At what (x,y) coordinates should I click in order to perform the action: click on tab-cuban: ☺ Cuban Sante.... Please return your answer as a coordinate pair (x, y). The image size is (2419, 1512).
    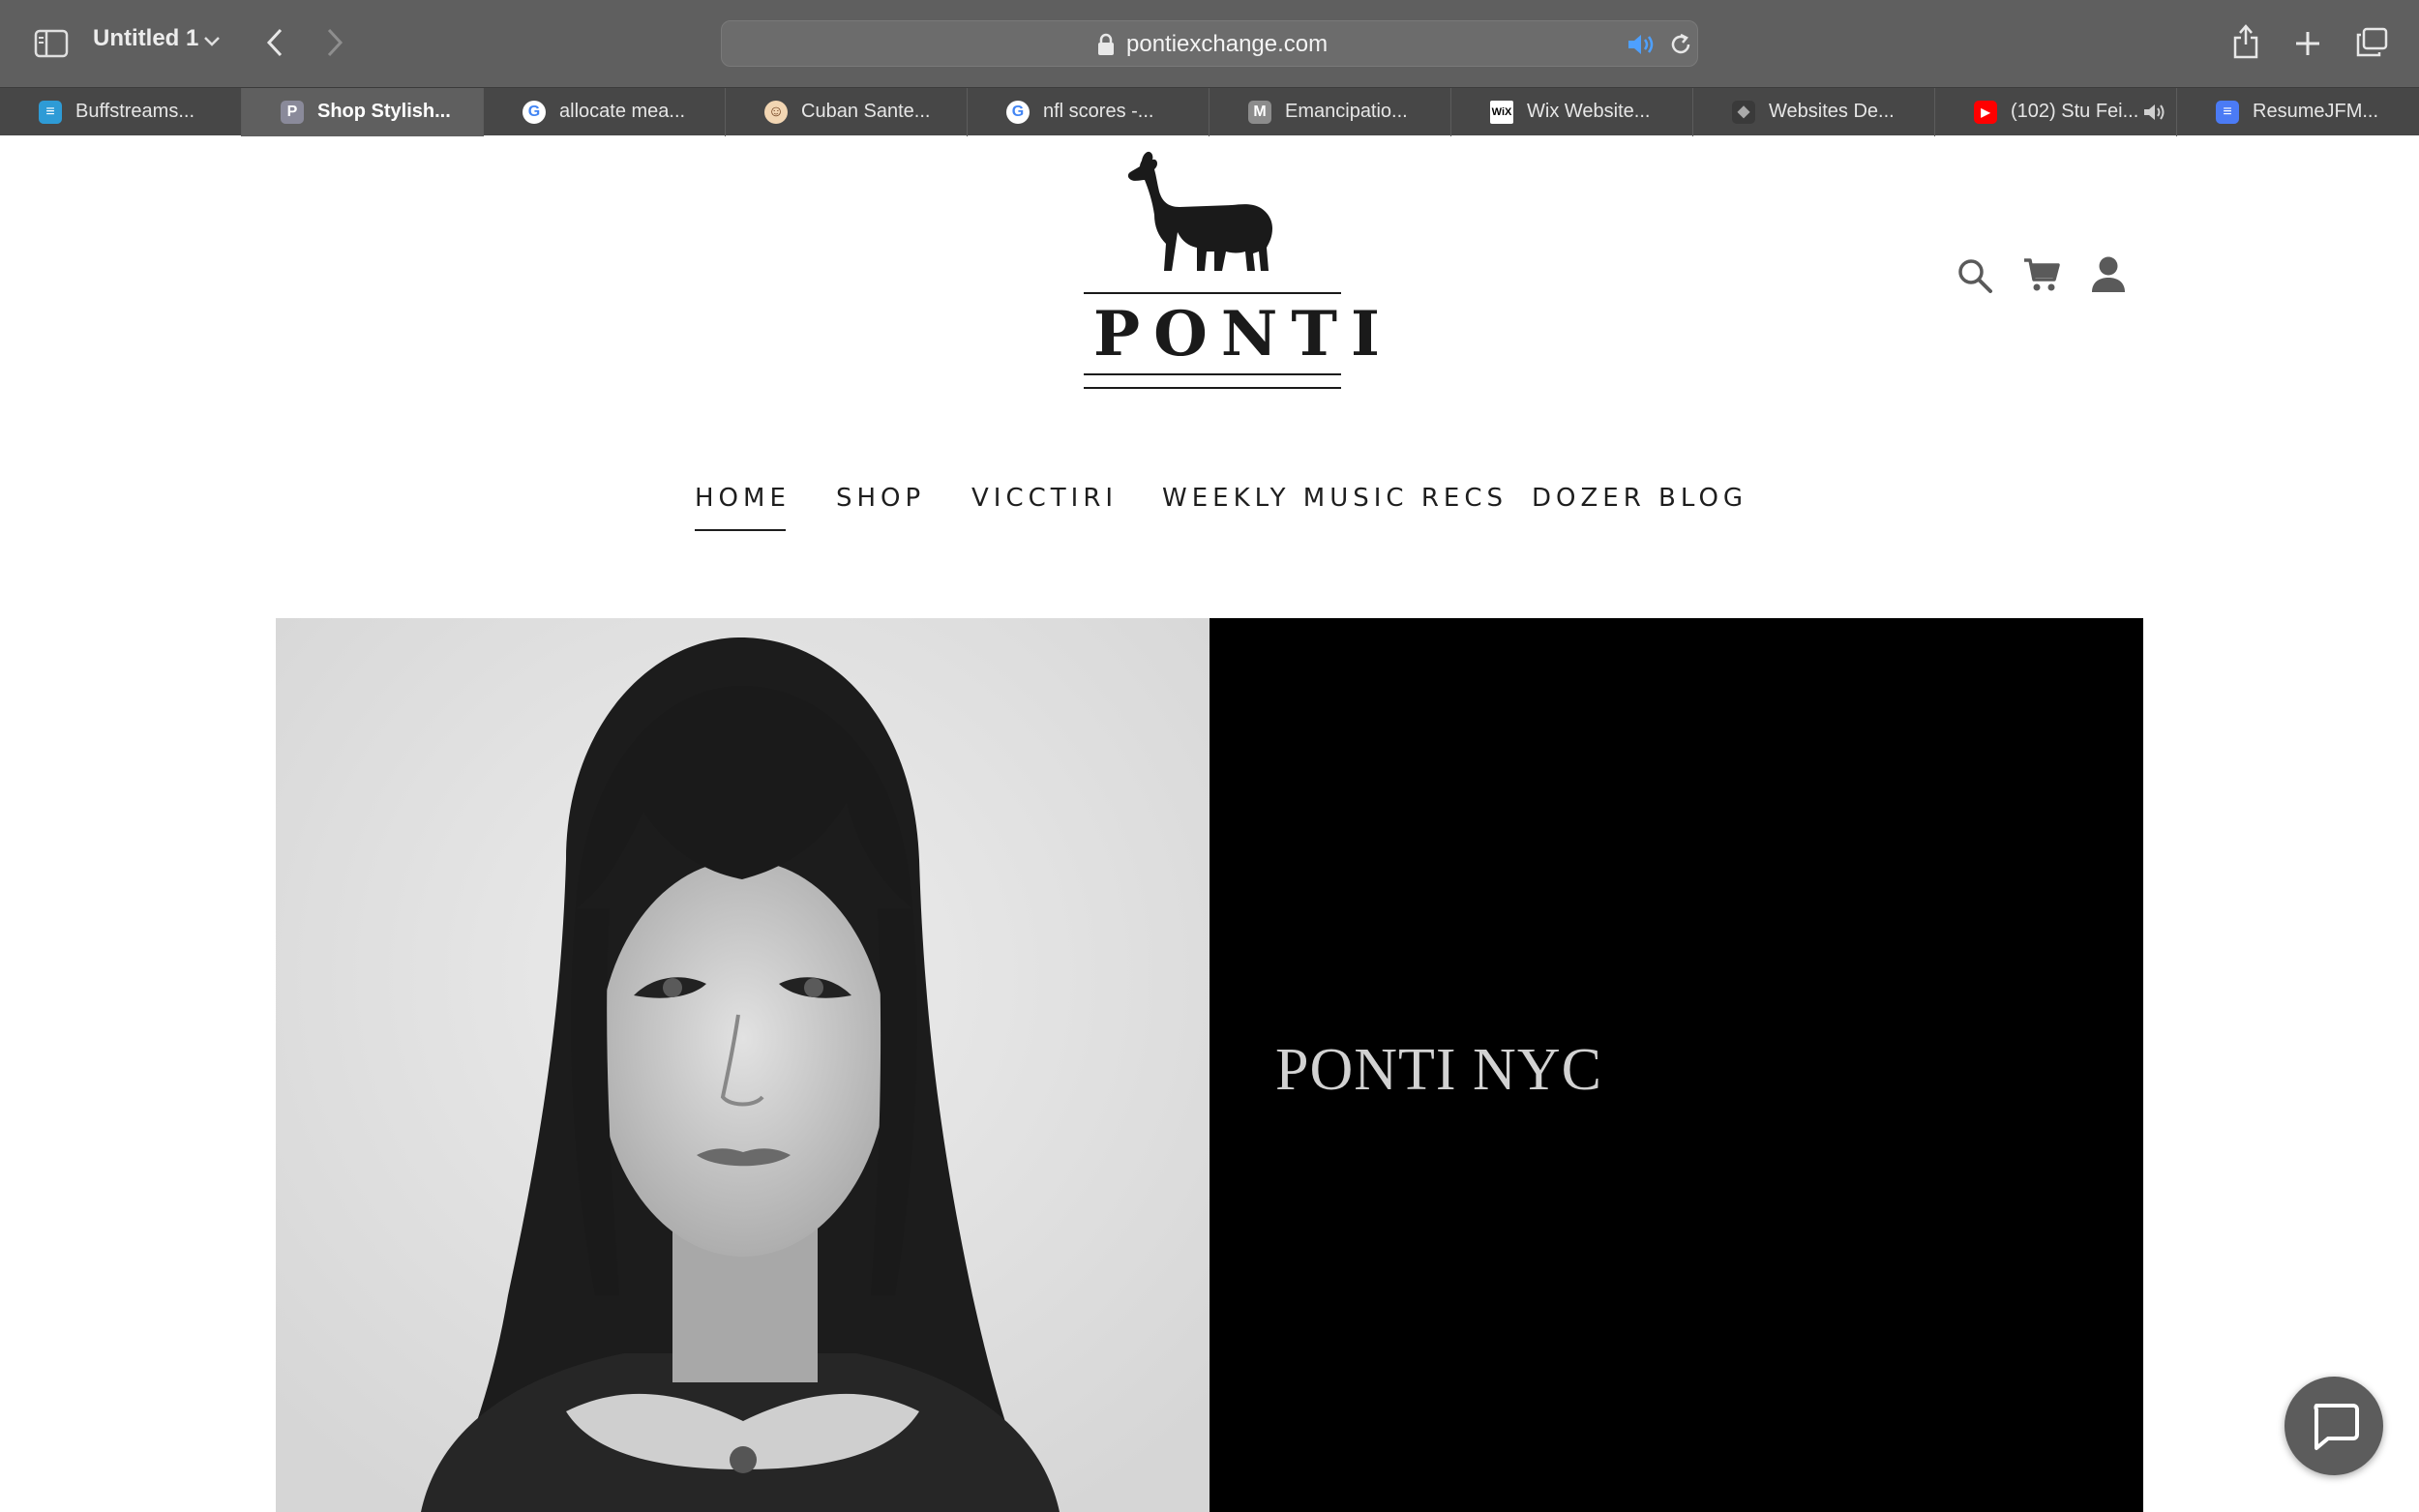
    Looking at the image, I should click on (847, 112).